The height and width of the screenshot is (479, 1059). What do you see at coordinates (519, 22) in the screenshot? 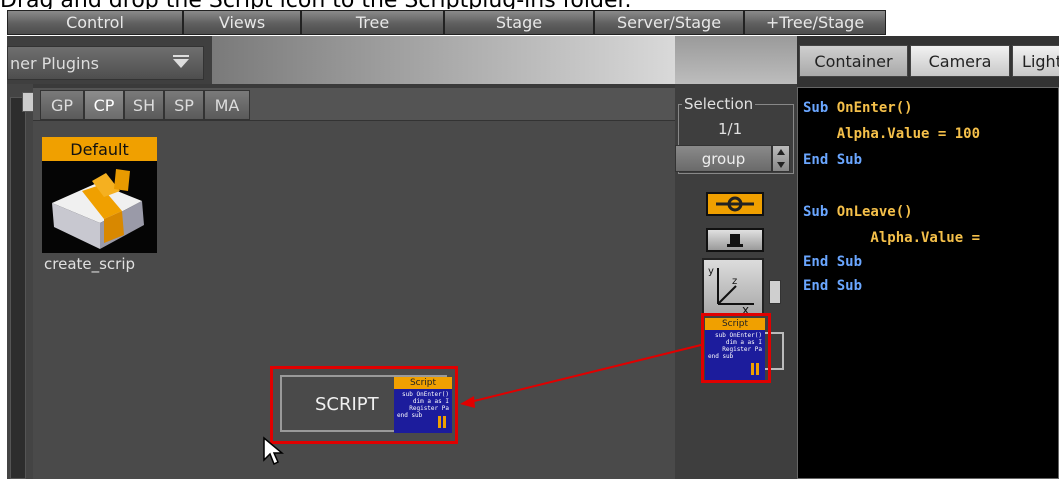
I see `tab-stage: Stage` at bounding box center [519, 22].